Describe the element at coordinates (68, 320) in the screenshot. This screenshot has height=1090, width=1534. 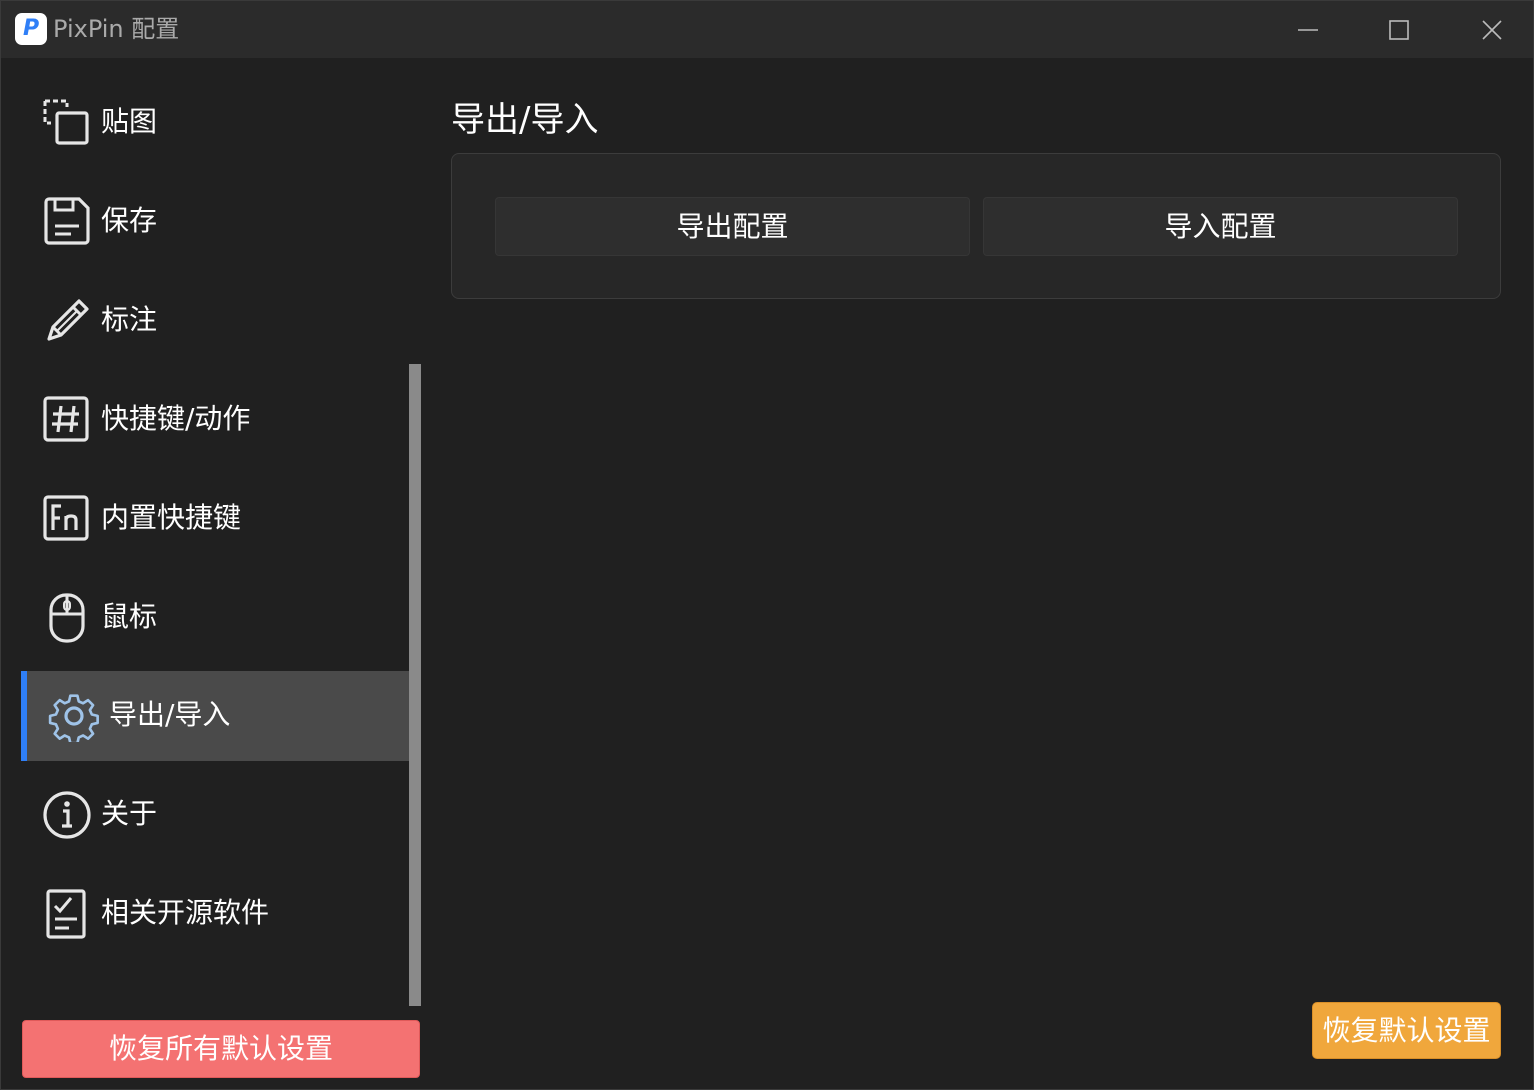
I see `pencil-icon` at that location.